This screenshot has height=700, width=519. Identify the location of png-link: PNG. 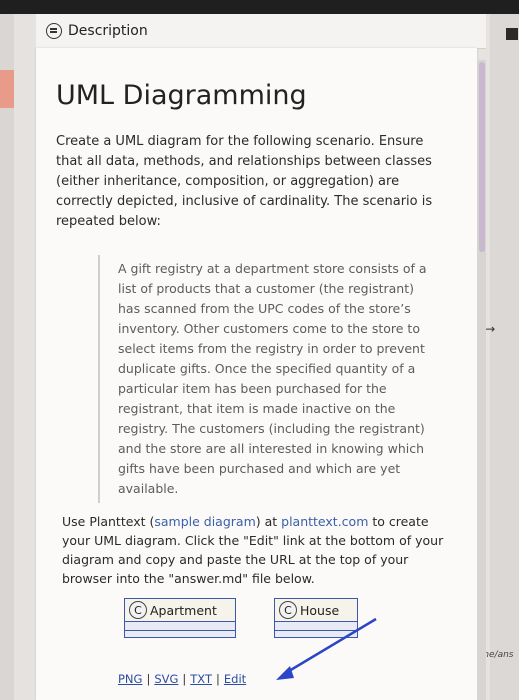
(130, 679).